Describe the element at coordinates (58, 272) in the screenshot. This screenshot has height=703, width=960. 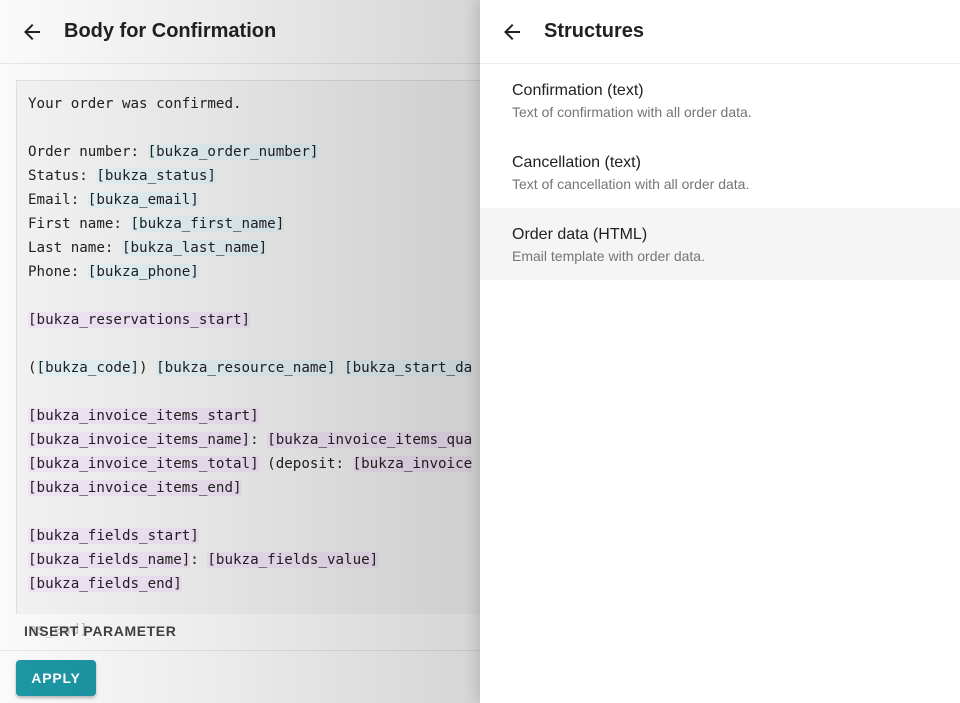
I see `code-text: Phone:` at that location.